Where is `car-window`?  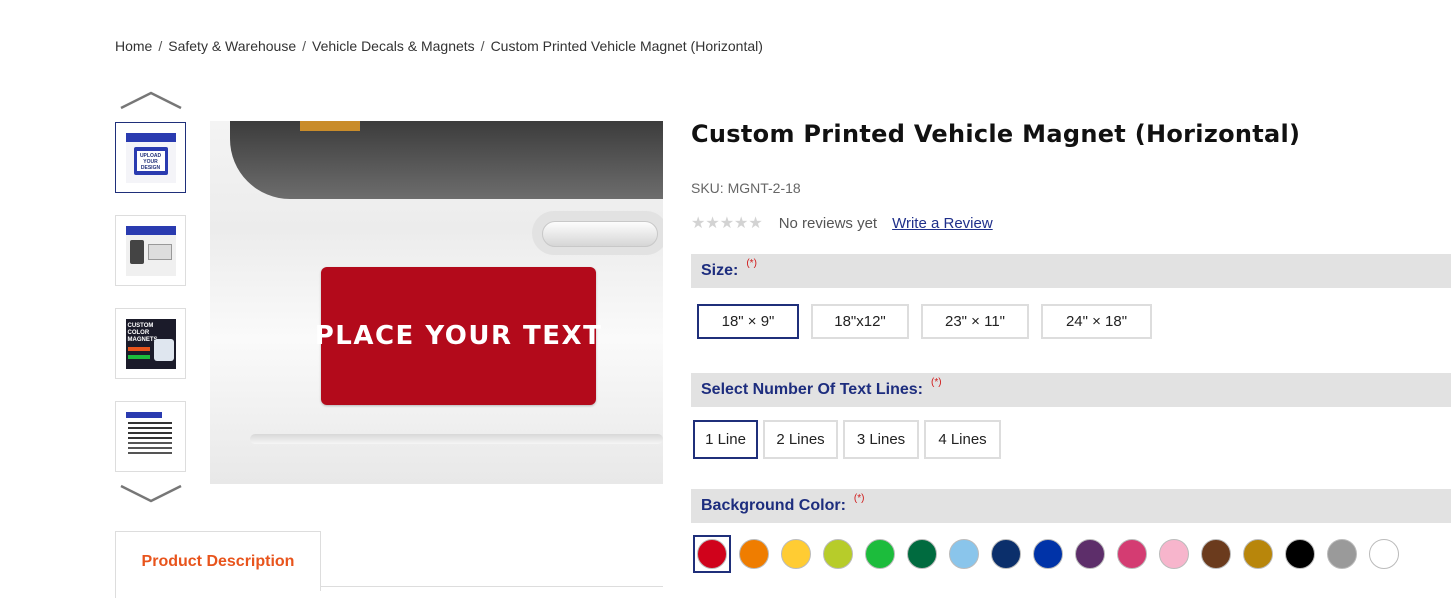 car-window is located at coordinates (446, 160).